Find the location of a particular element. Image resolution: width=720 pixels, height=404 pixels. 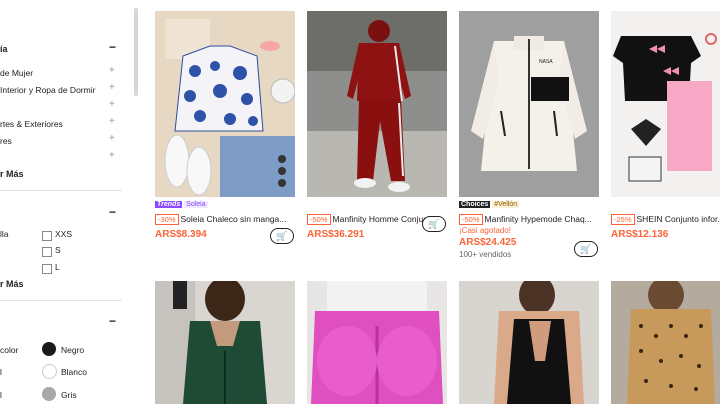

color-swatch-white is located at coordinates (49, 371).